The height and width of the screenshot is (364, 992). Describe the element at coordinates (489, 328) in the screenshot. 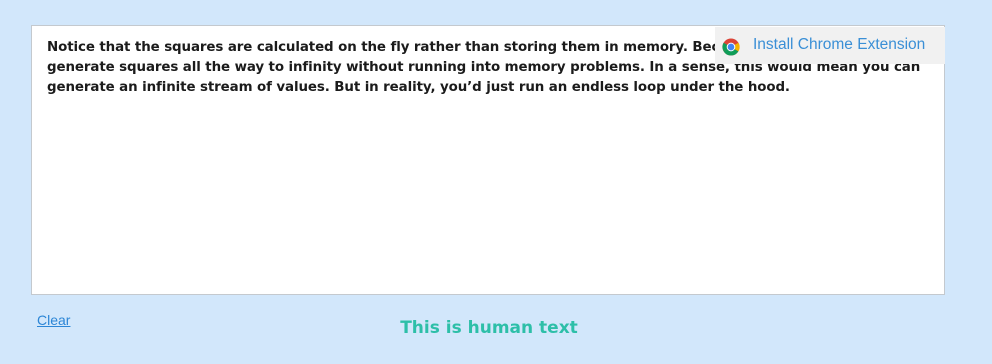

I see `detection-result: This is human text` at that location.